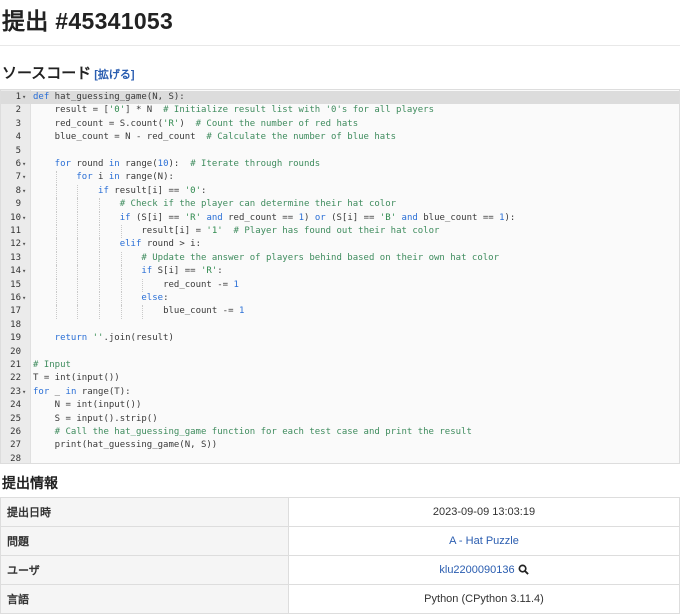  Describe the element at coordinates (144, 570) in the screenshot. I see `info-key: ユーザ` at that location.